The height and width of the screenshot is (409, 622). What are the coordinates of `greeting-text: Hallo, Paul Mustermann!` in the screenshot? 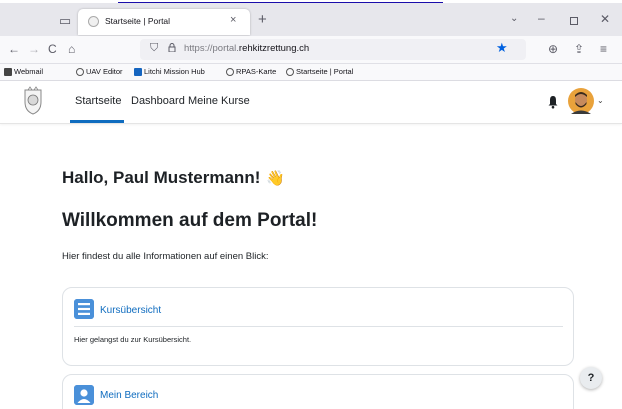 It's located at (161, 177).